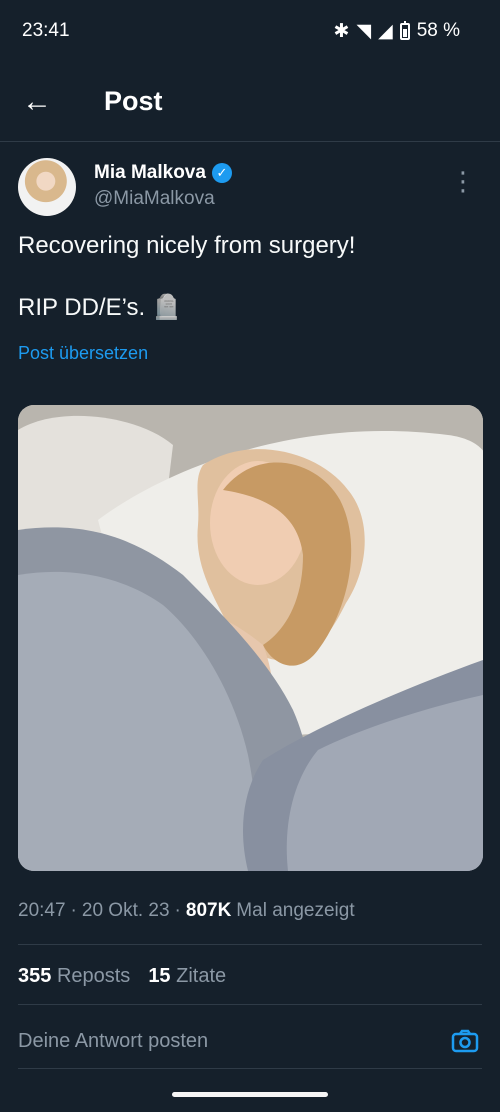  What do you see at coordinates (465, 1041) in the screenshot?
I see `camera-icon` at bounding box center [465, 1041].